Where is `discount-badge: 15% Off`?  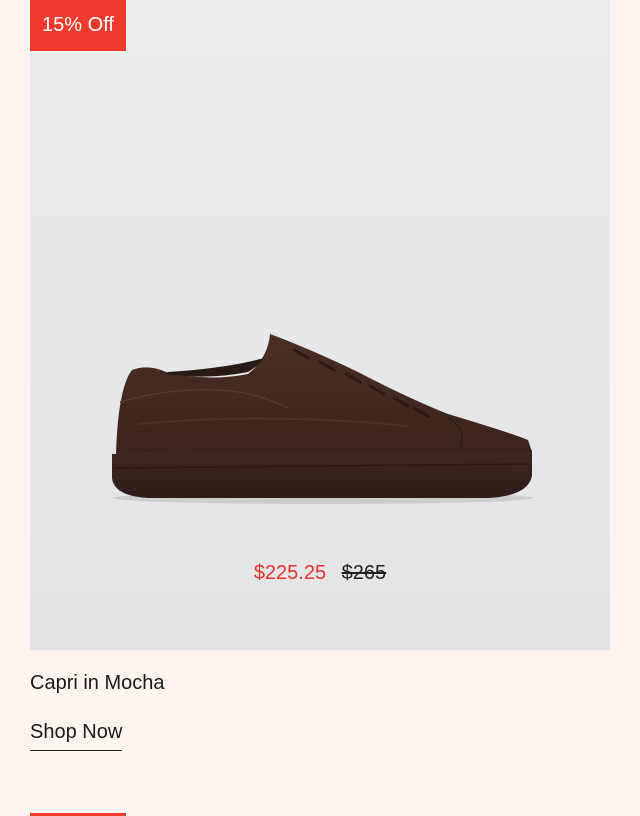
discount-badge: 15% Off is located at coordinates (78, 25).